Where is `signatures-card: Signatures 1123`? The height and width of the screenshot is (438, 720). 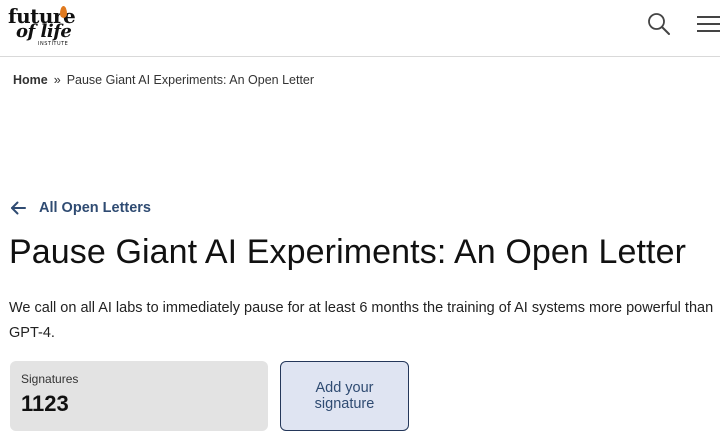 signatures-card: Signatures 1123 is located at coordinates (139, 396).